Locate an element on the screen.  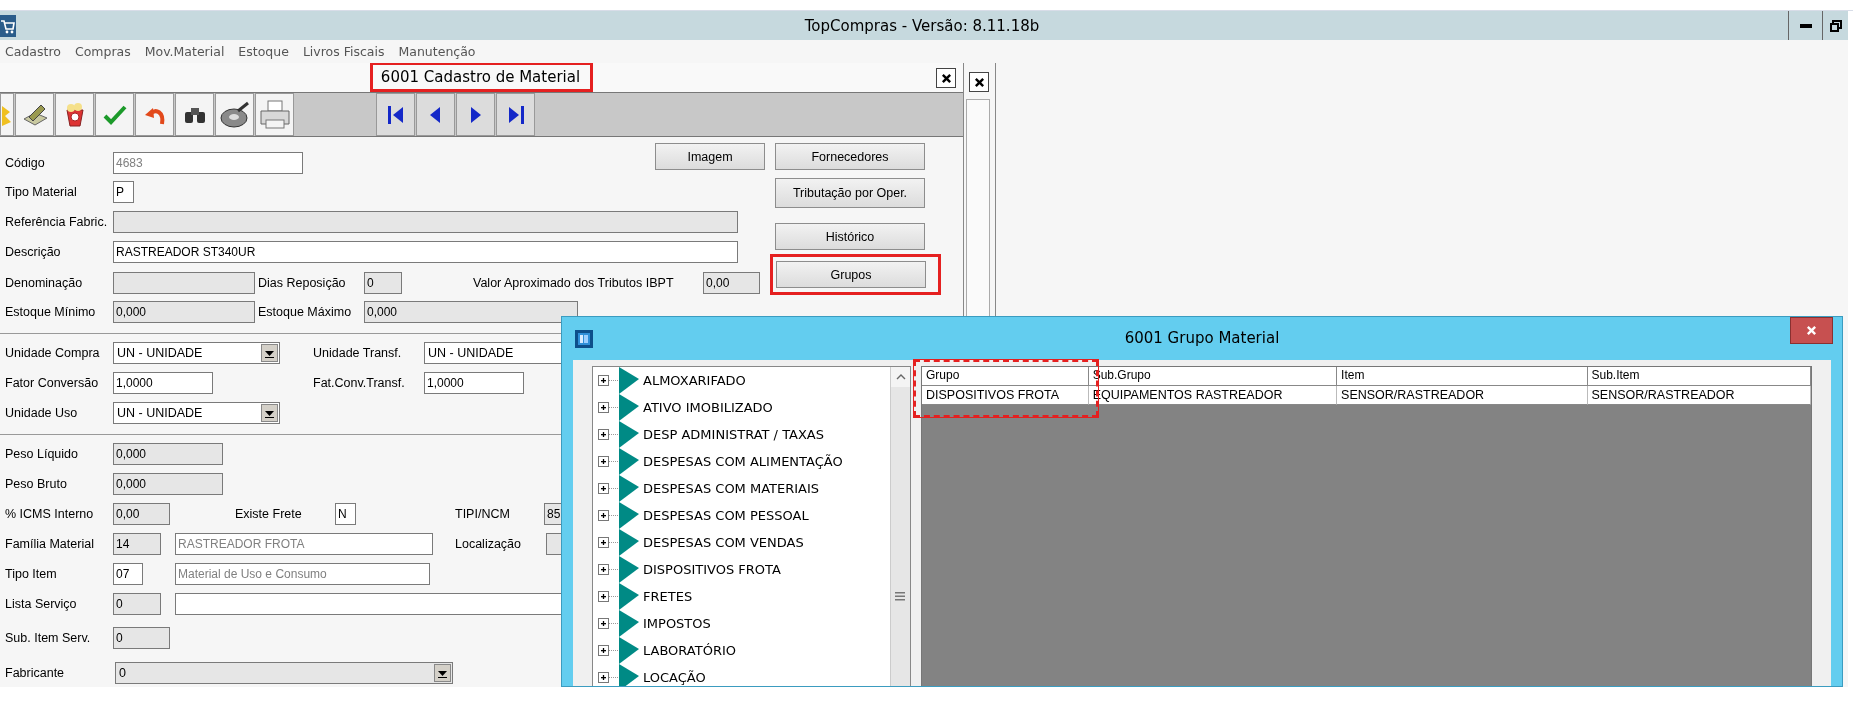
input-field: RASTREADOR ST340UR is located at coordinates (425, 252).